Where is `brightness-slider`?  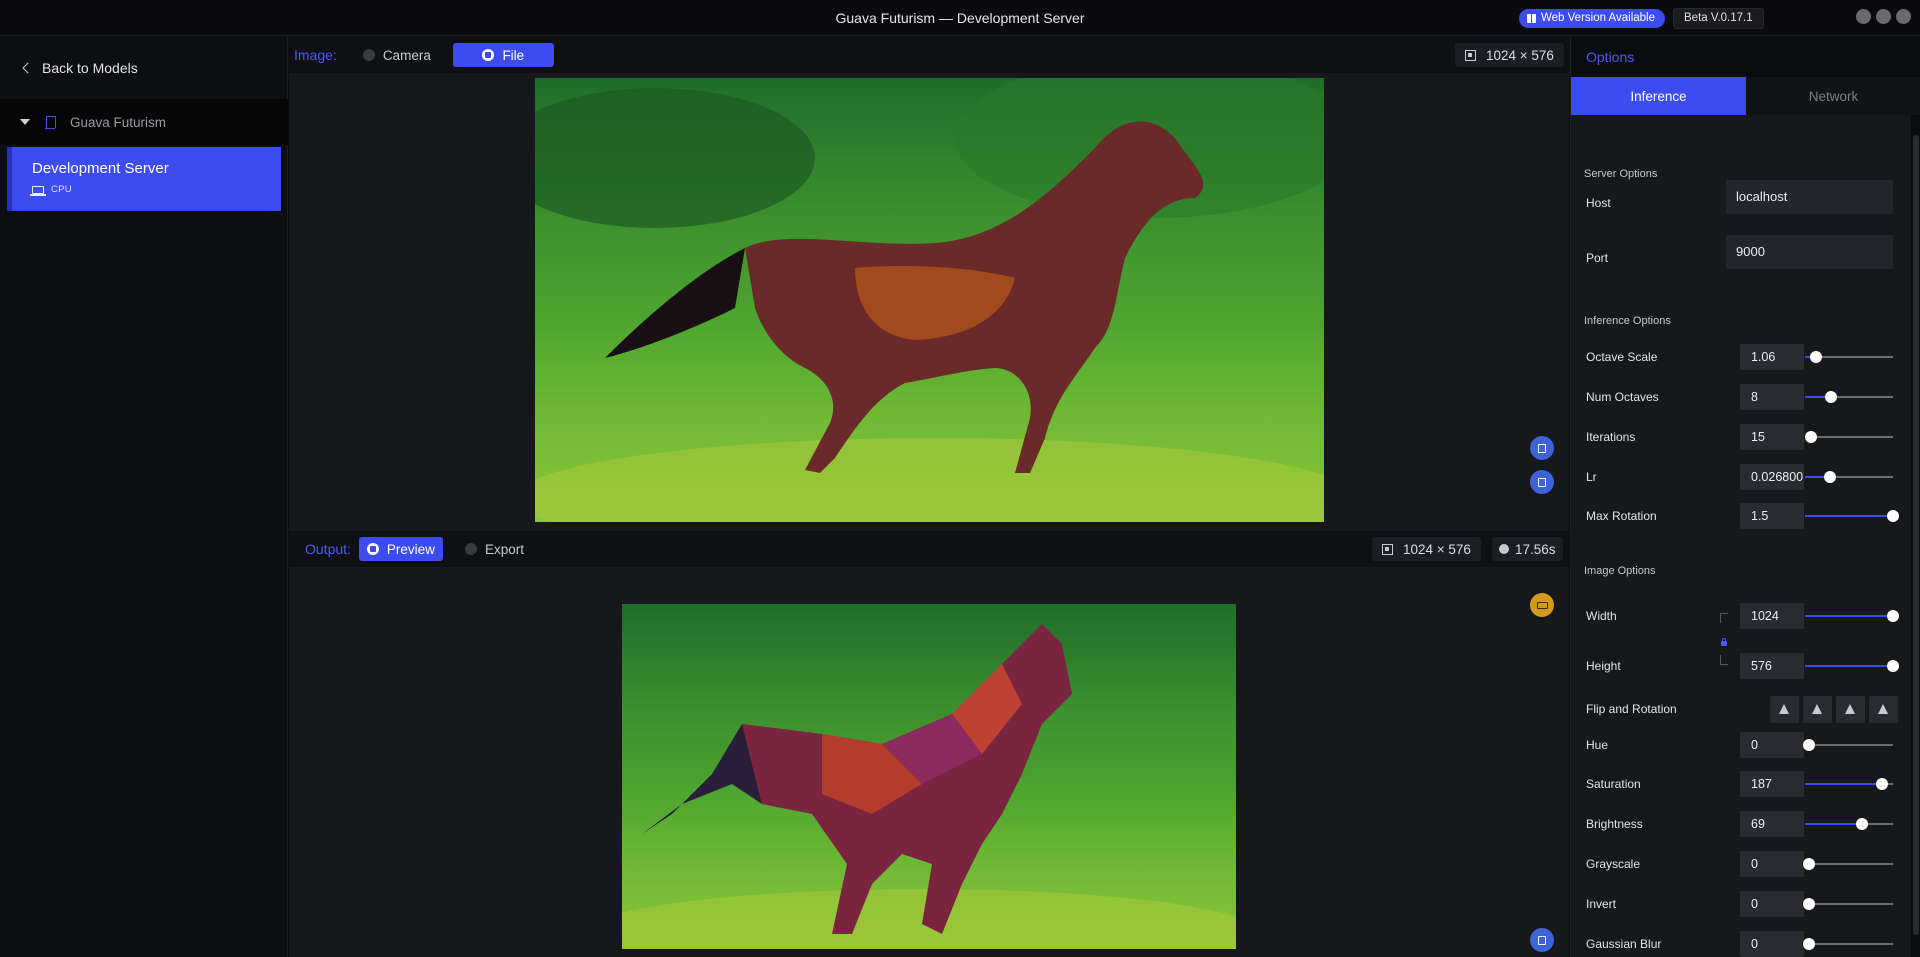
brightness-slider is located at coordinates (1849, 824).